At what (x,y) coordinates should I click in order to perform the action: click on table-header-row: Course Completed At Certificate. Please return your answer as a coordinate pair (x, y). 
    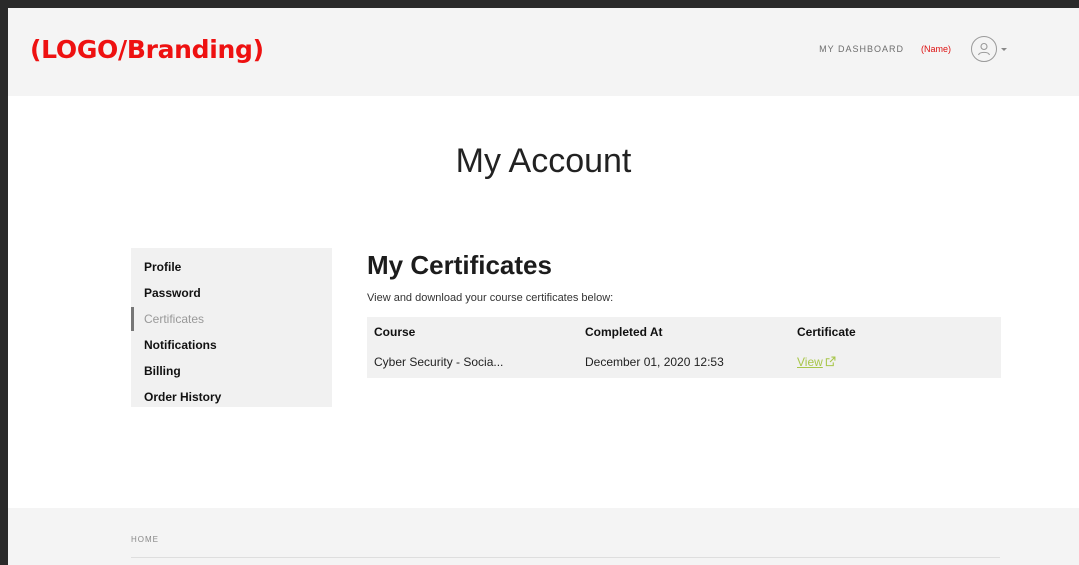
    Looking at the image, I should click on (684, 331).